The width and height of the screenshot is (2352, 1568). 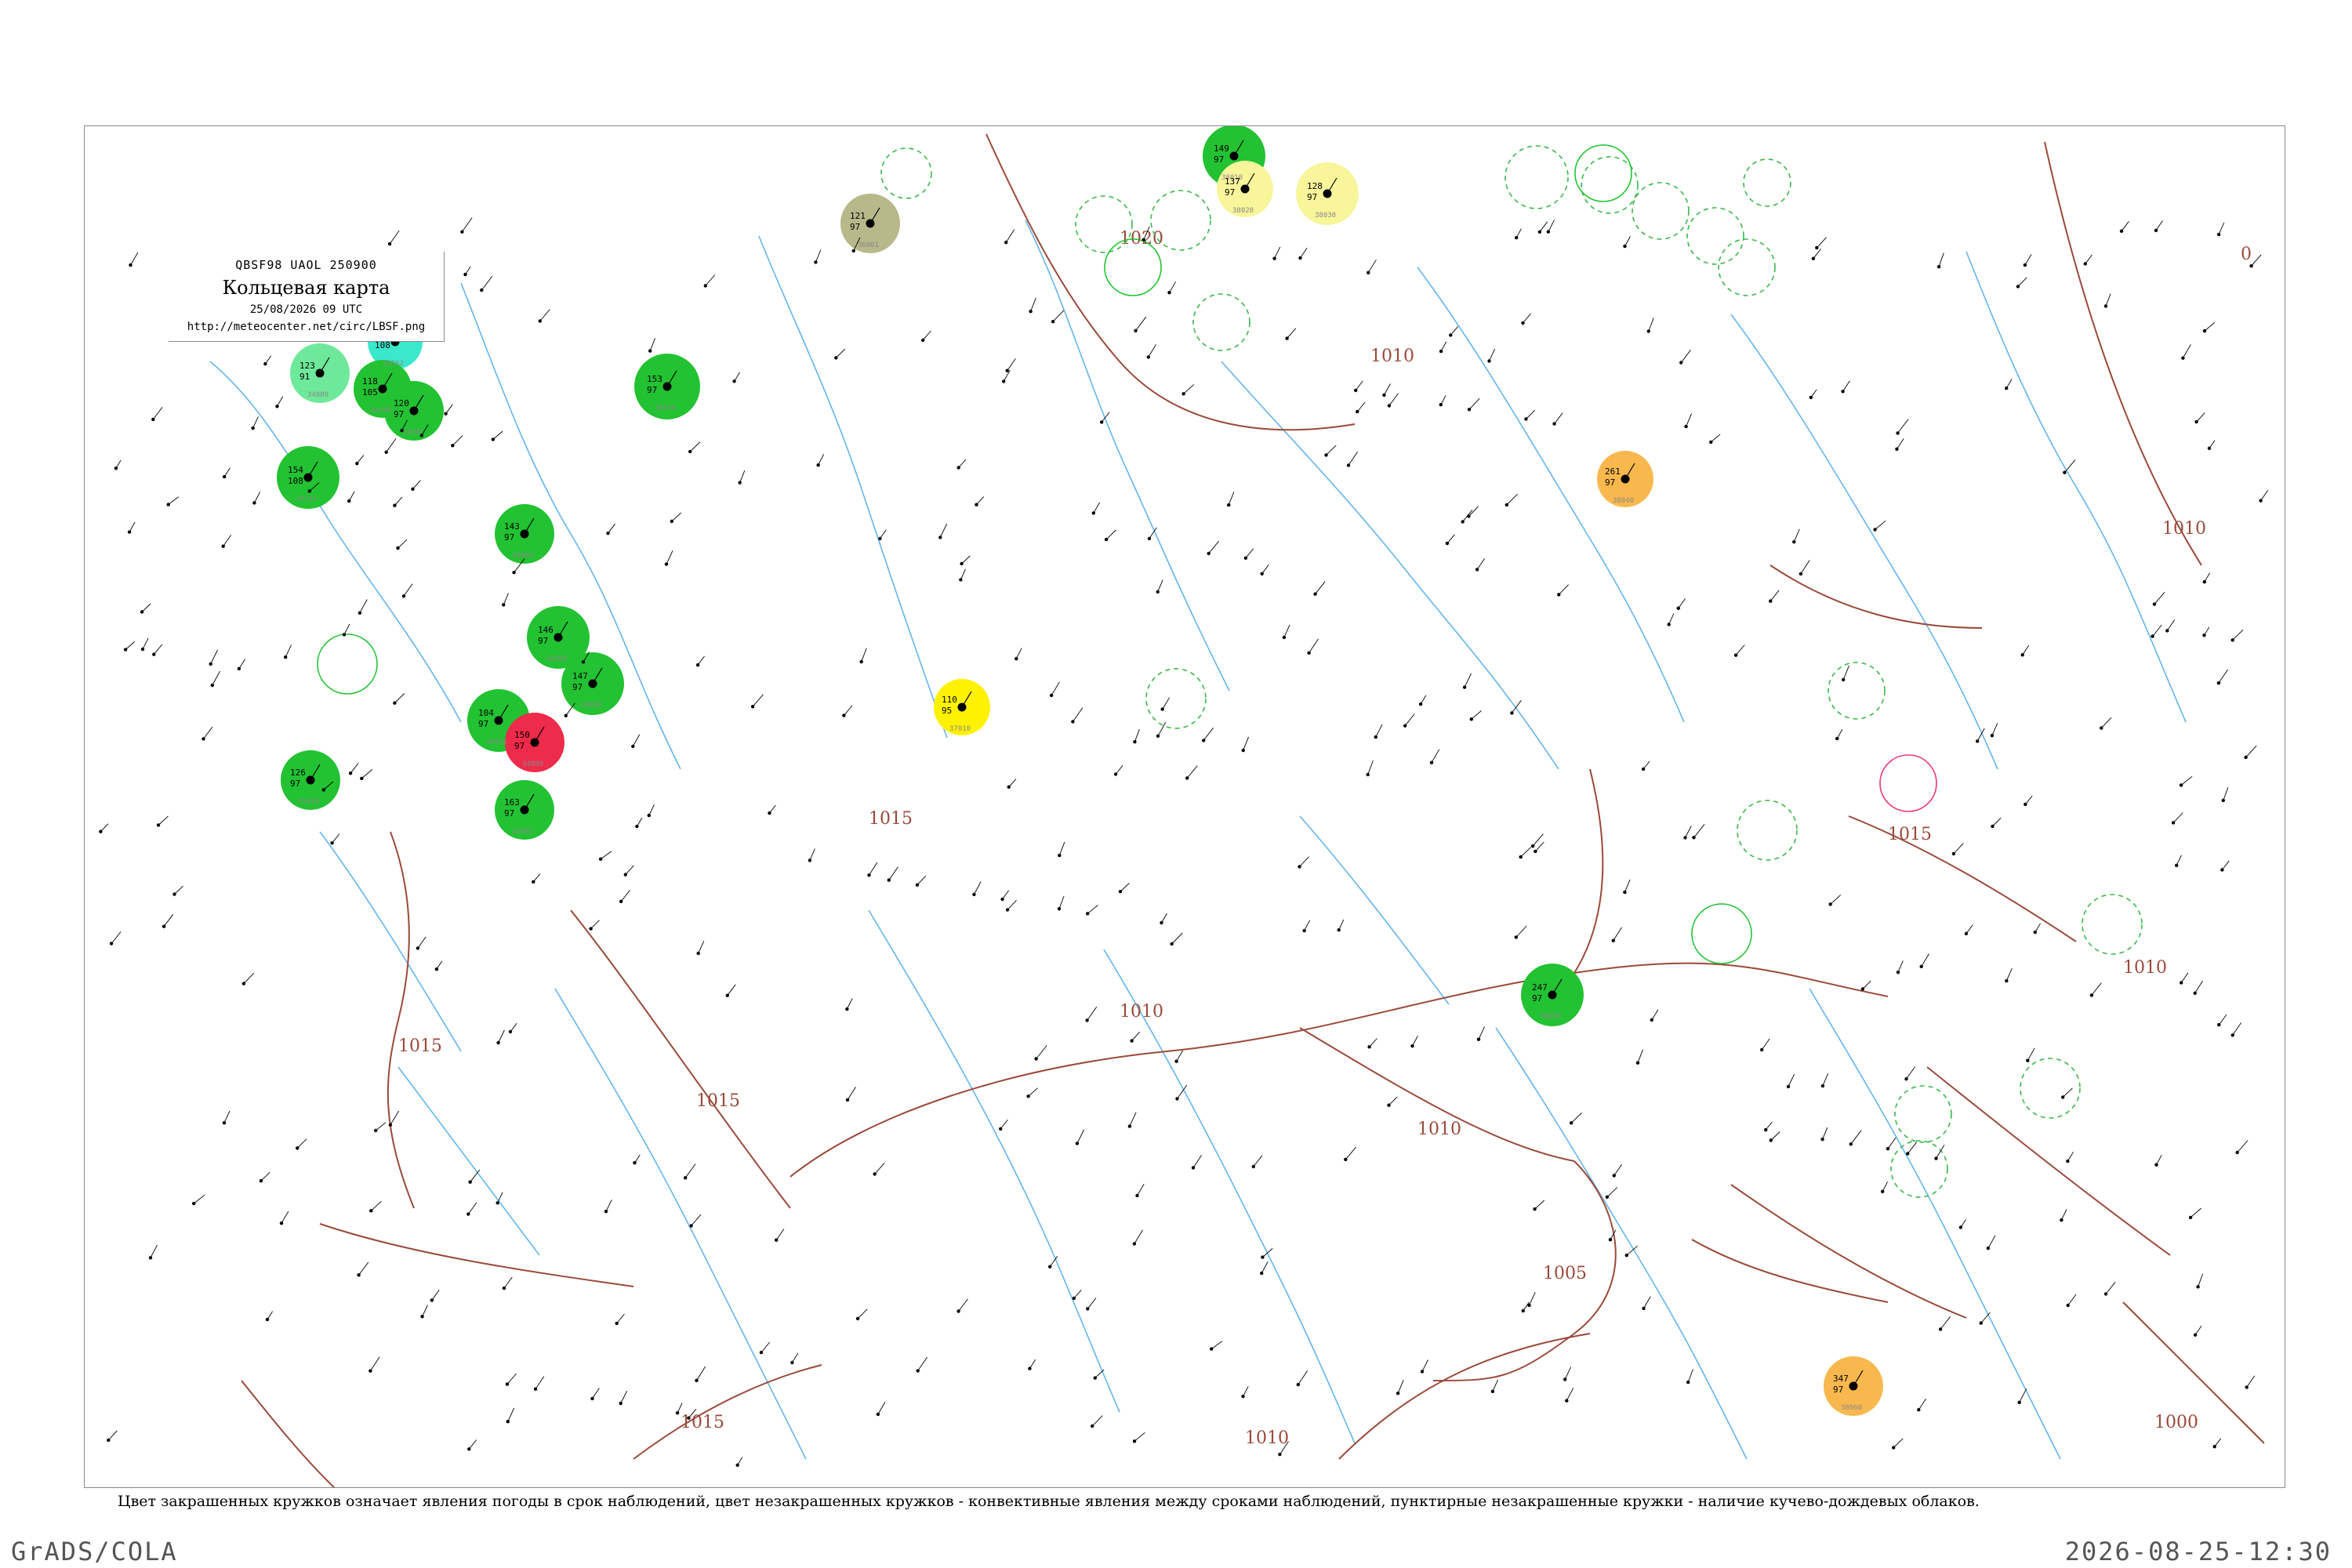 I want to click on station-temp: 126, so click(x=298, y=773).